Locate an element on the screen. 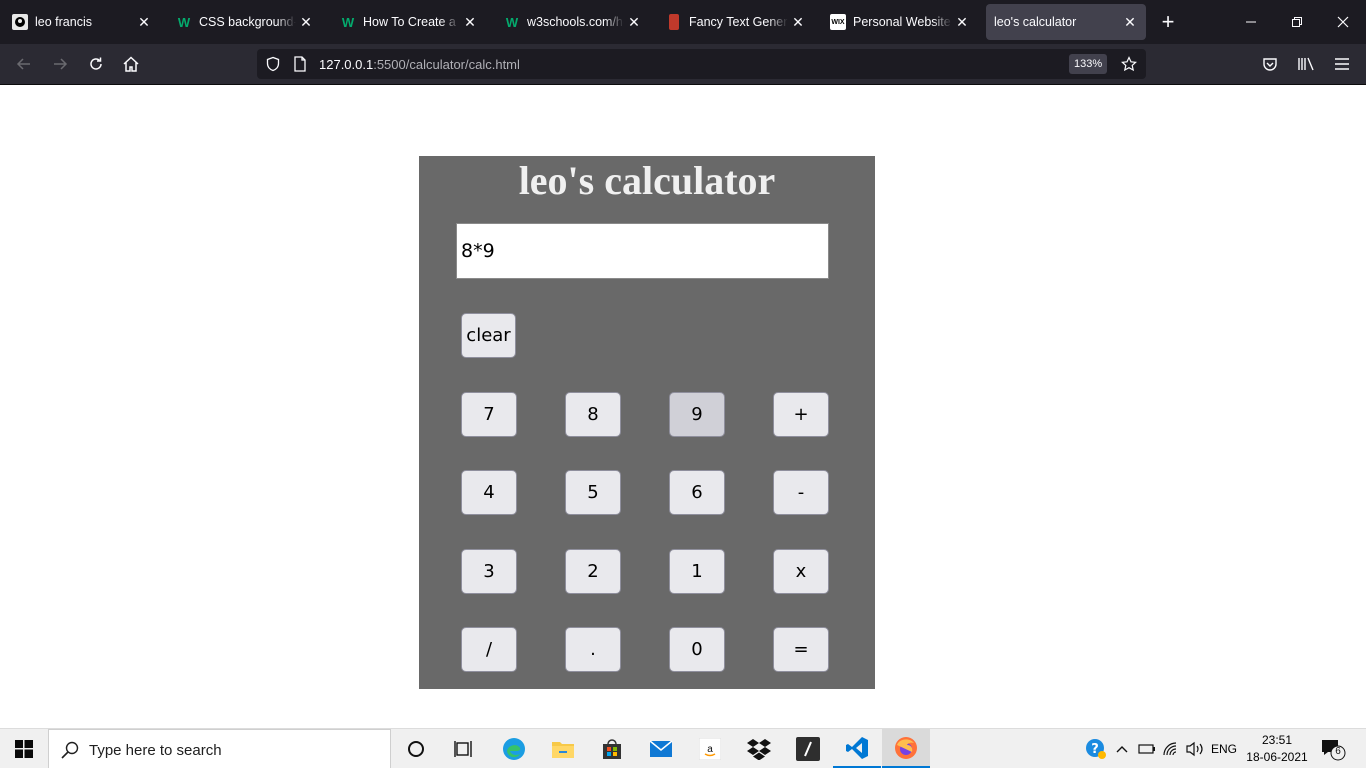 The width and height of the screenshot is (1366, 768). tab-title: Personal Website Te is located at coordinates (902, 22).